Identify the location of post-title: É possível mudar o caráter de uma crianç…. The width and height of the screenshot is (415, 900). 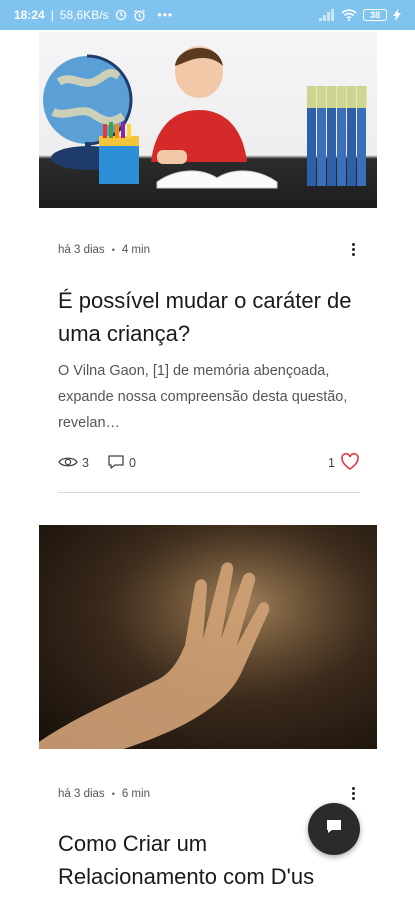
(208, 317).